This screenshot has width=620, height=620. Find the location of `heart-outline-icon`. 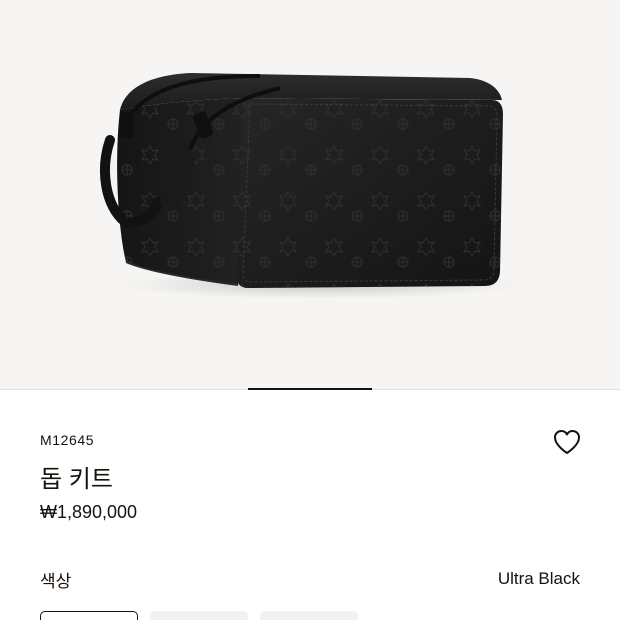

heart-outline-icon is located at coordinates (567, 442).